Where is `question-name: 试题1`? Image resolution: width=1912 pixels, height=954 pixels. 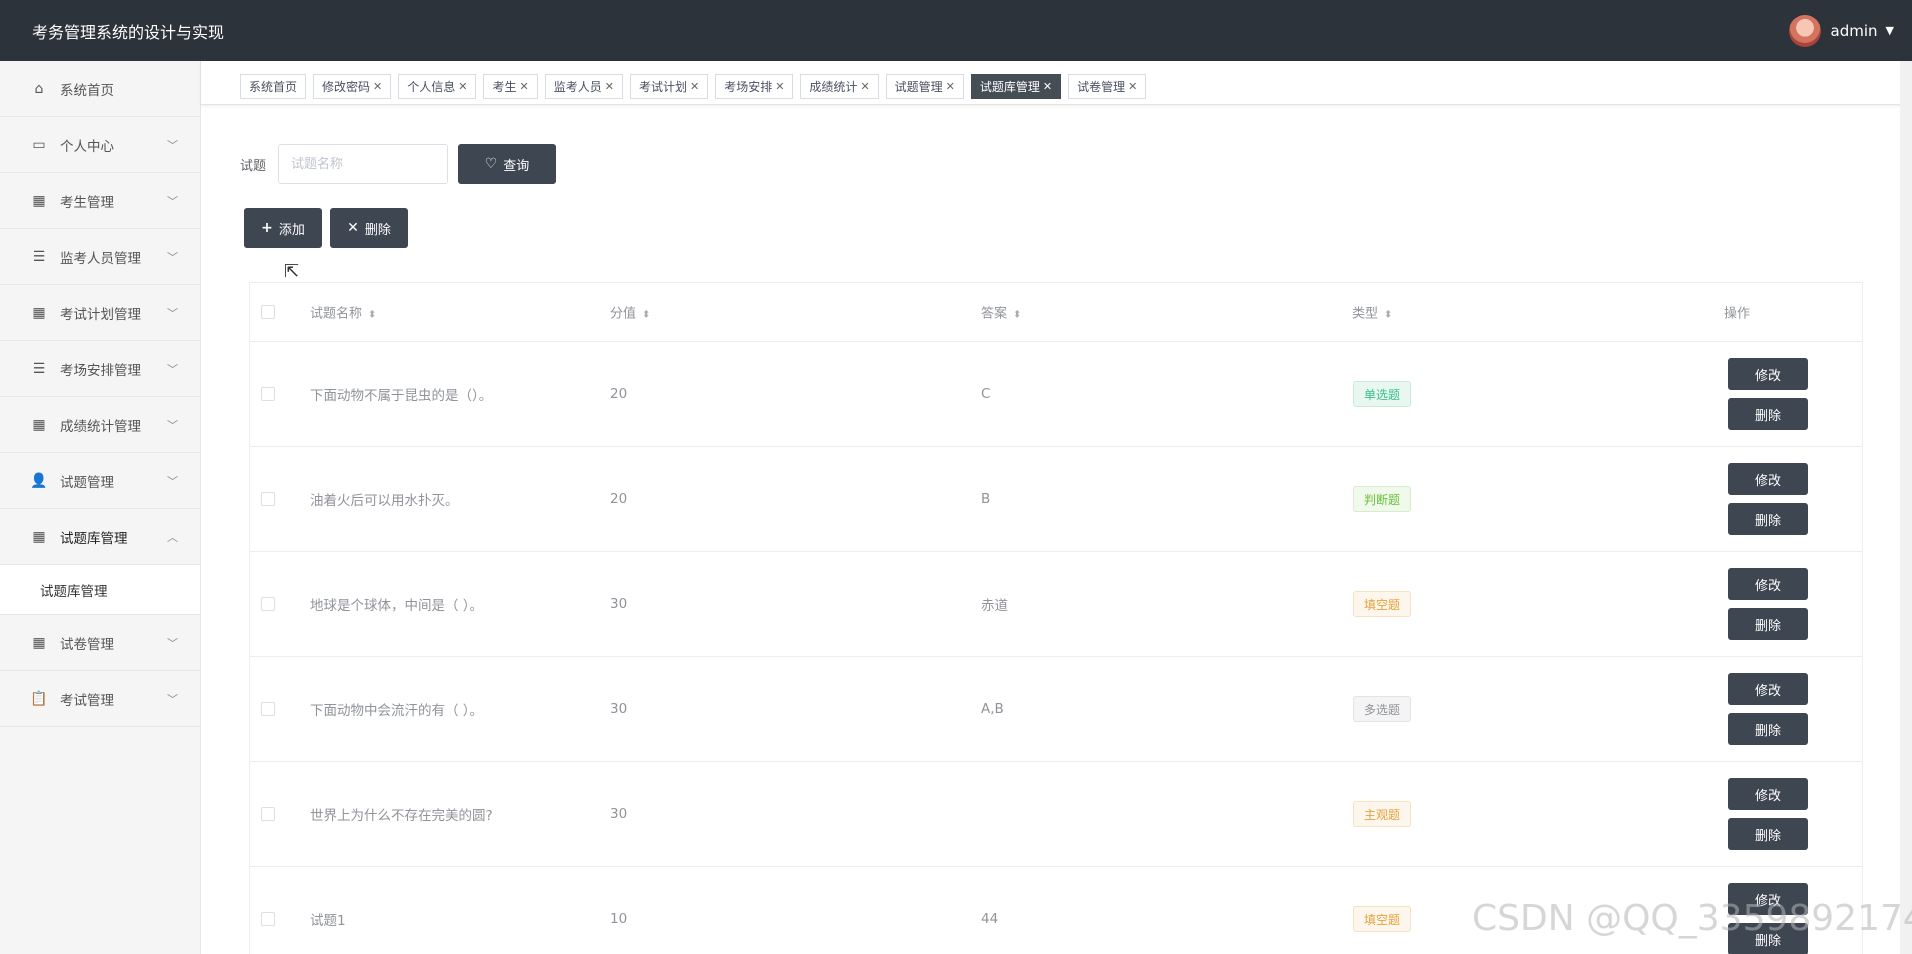 question-name: 试题1 is located at coordinates (328, 921).